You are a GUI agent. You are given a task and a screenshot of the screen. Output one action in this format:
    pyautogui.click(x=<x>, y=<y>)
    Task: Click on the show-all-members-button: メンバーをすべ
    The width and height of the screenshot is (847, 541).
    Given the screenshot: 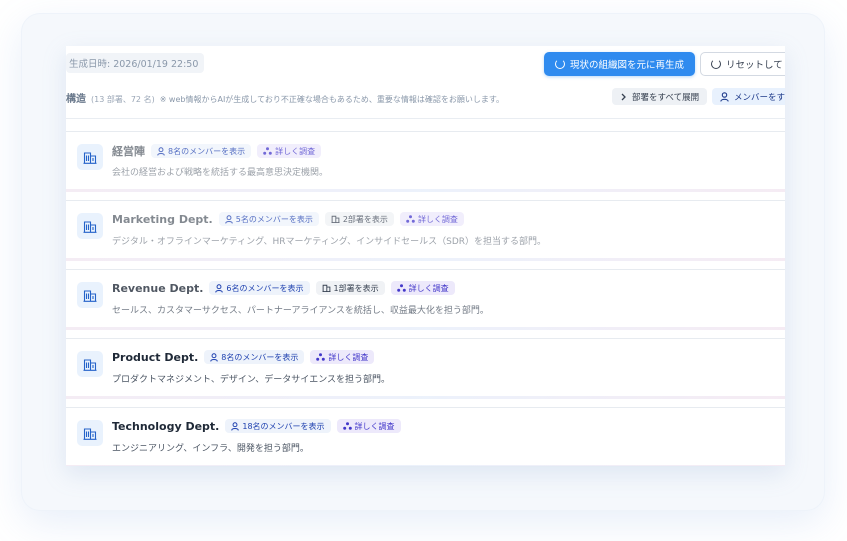 What is the action you would take?
    pyautogui.click(x=748, y=96)
    